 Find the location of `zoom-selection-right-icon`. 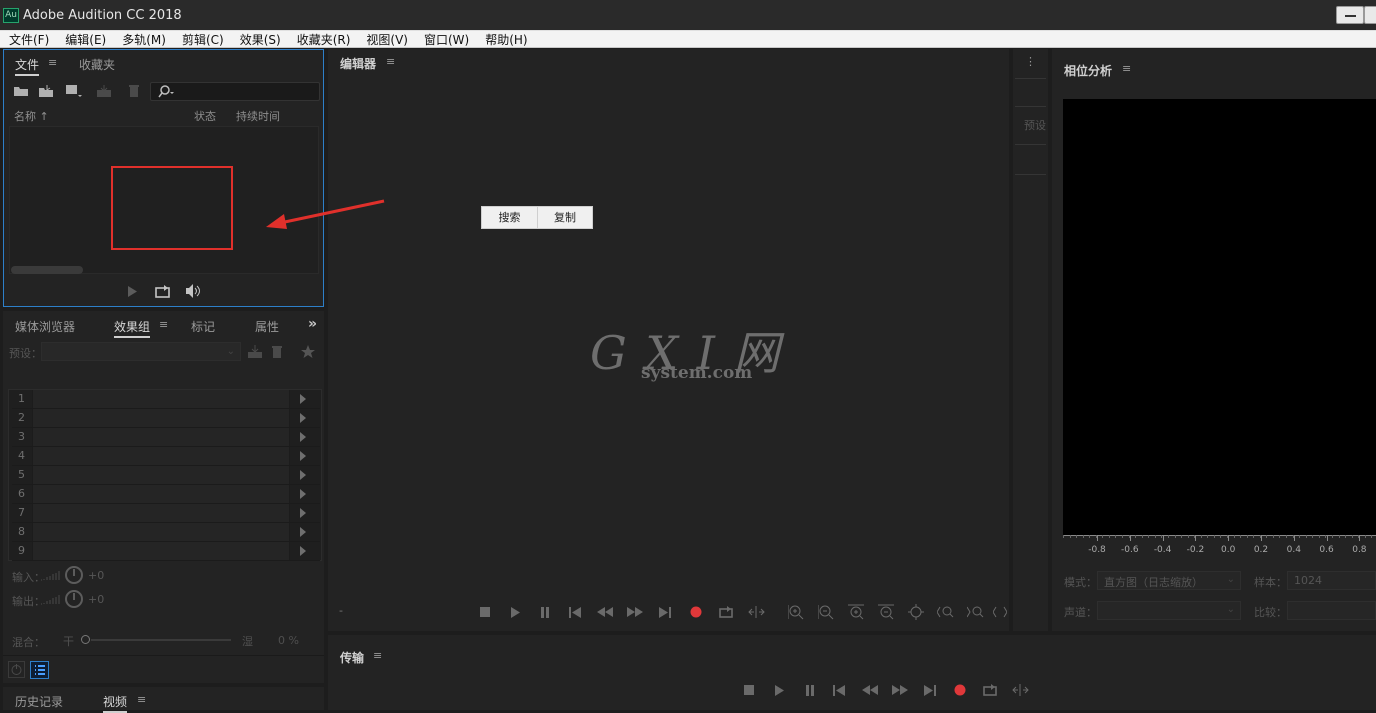

zoom-selection-right-icon is located at coordinates (976, 612).